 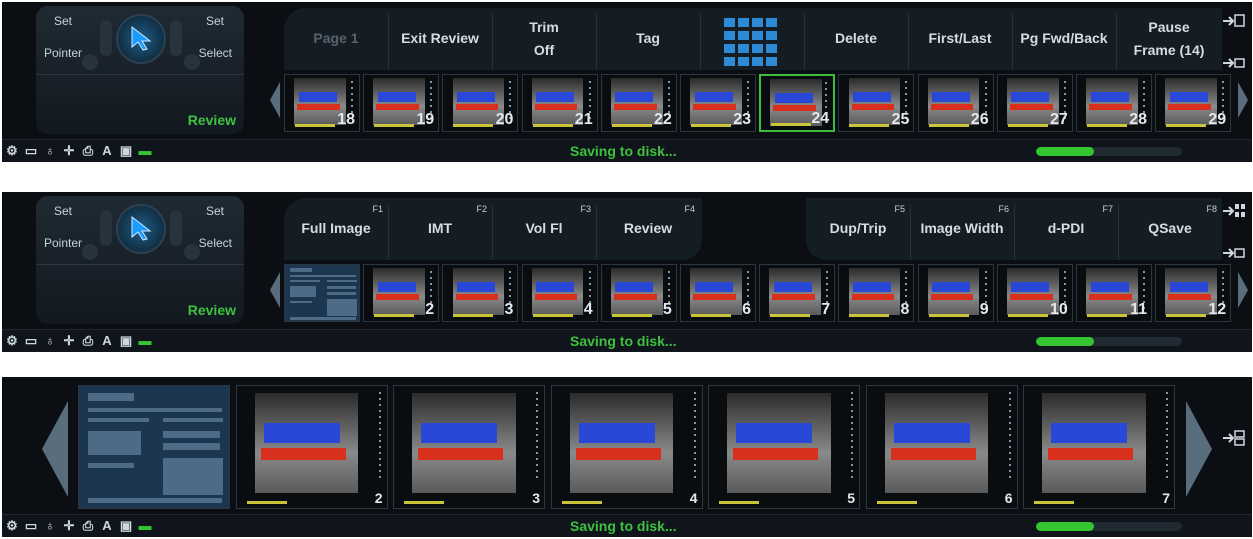 What do you see at coordinates (858, 232) in the screenshot?
I see `dup-trip-key: F5 Dup/Trip` at bounding box center [858, 232].